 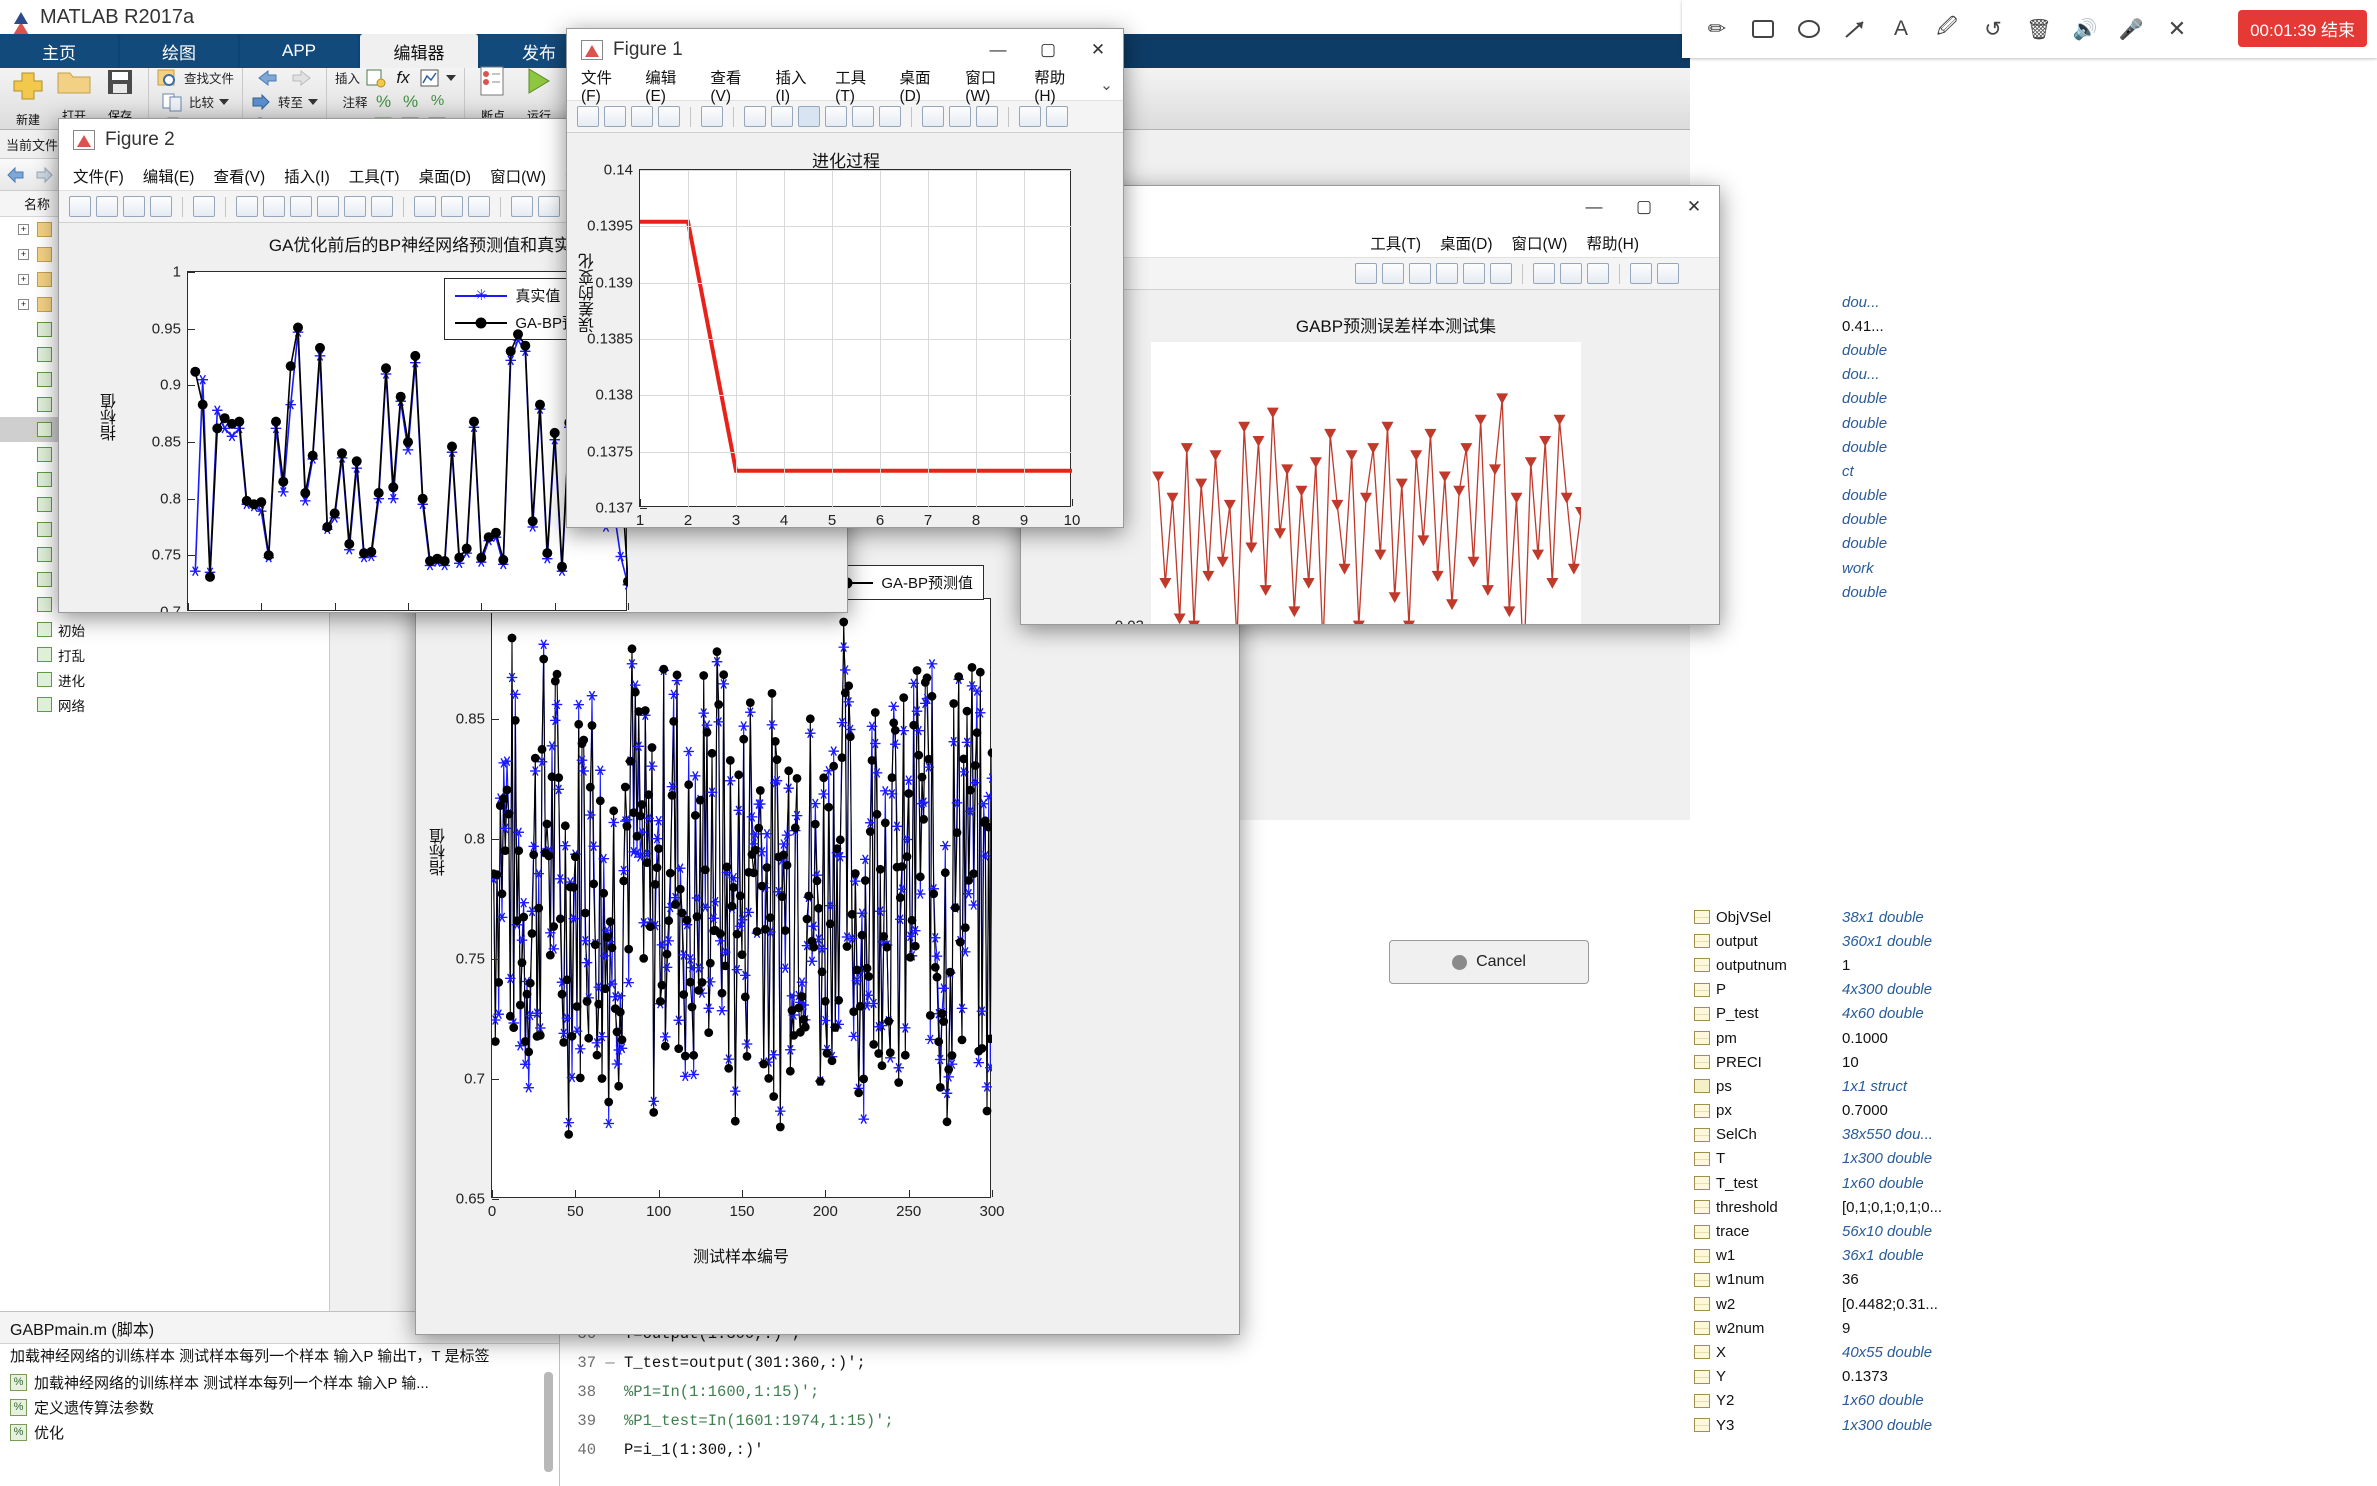 What do you see at coordinates (269, 78) in the screenshot?
I see `back-arrow-icon` at bounding box center [269, 78].